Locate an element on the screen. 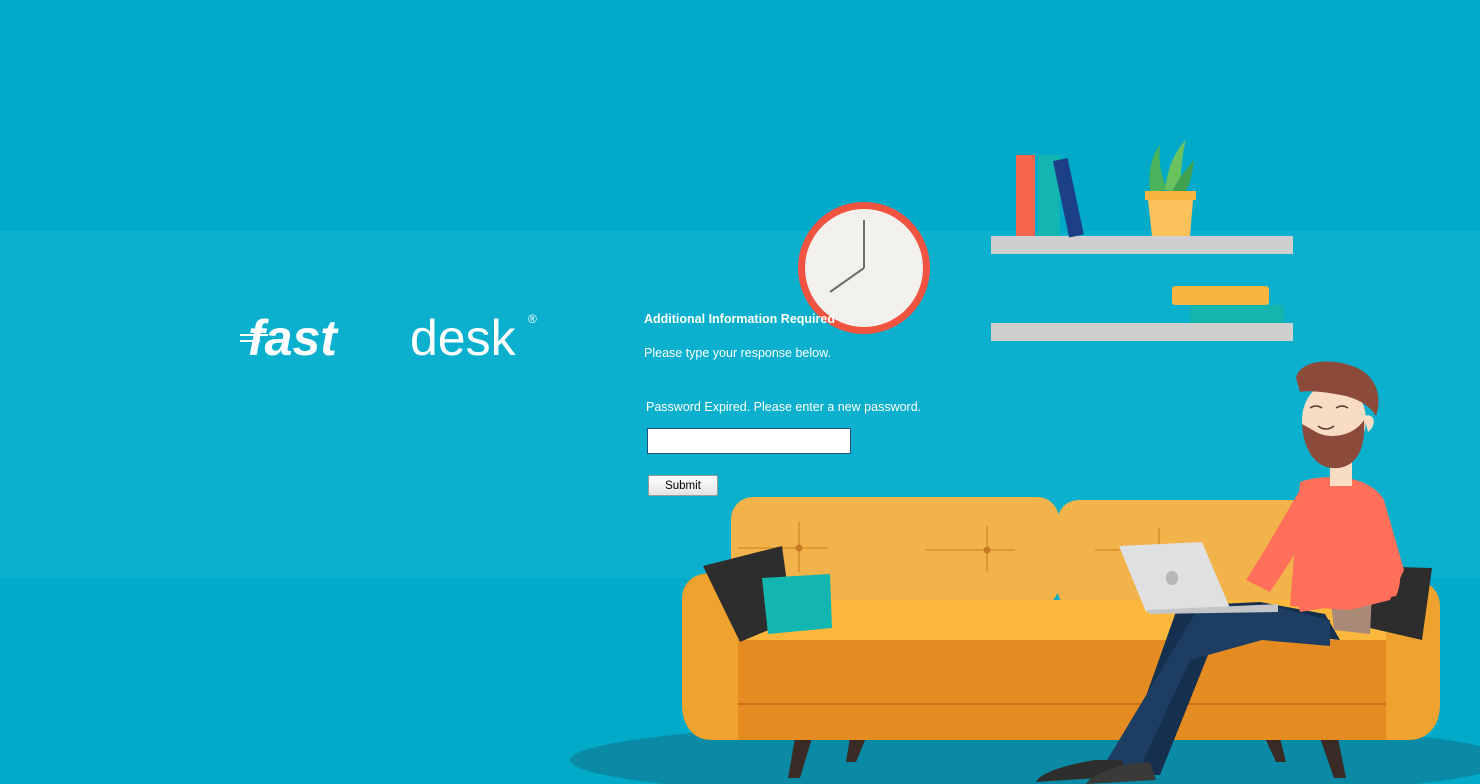 The width and height of the screenshot is (1480, 784). submit-button: Submit is located at coordinates (683, 485).